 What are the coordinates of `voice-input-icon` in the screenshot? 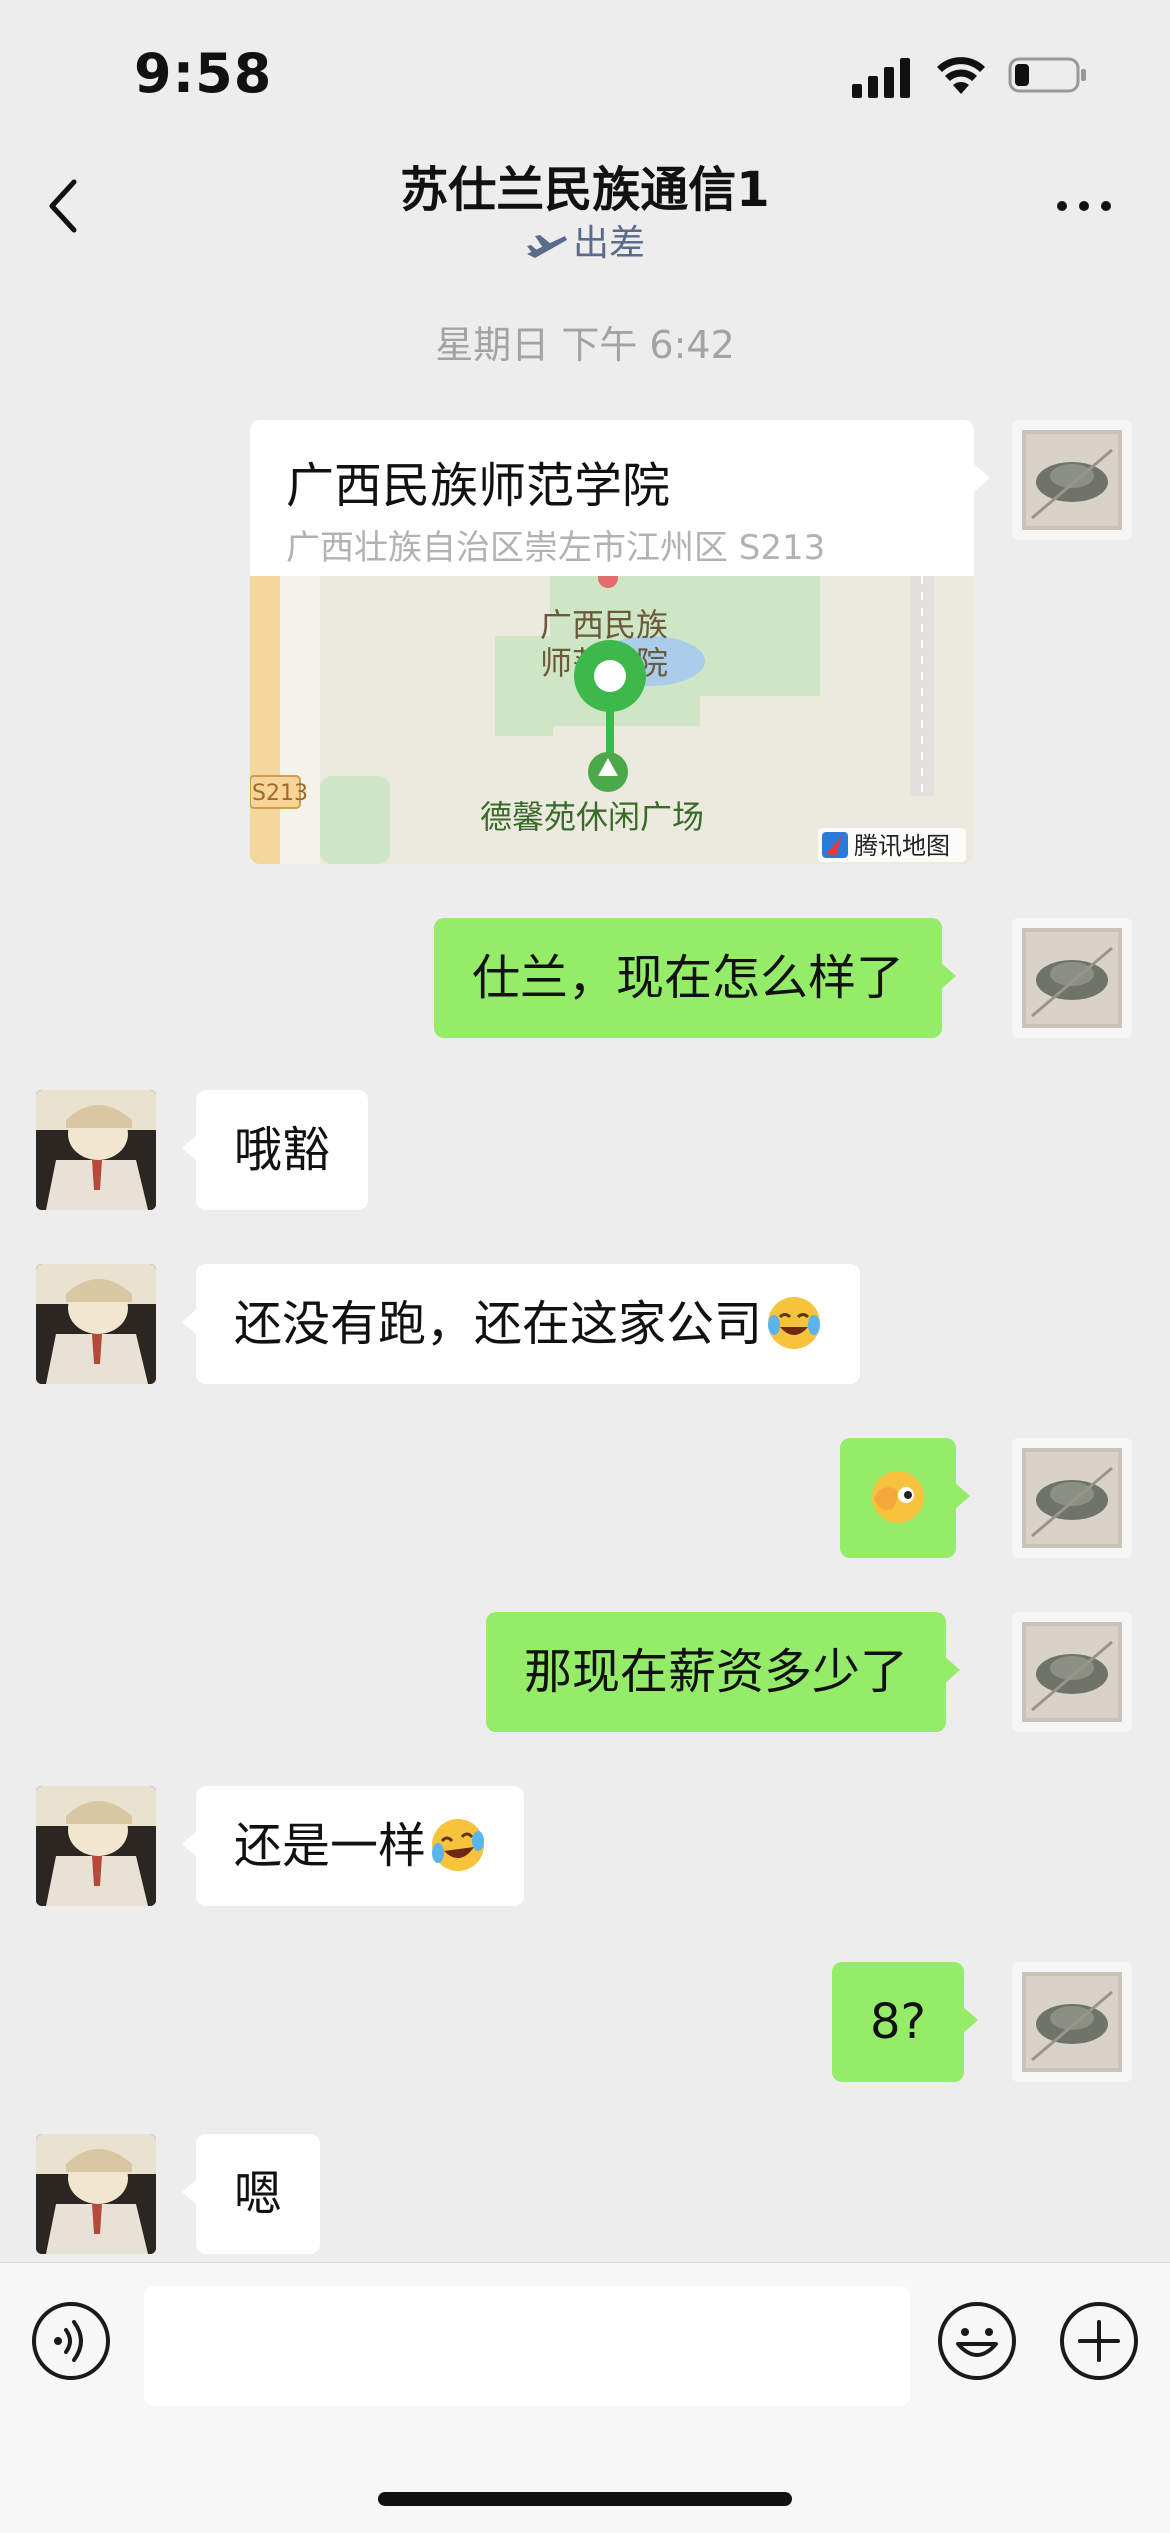 It's located at (71, 2341).